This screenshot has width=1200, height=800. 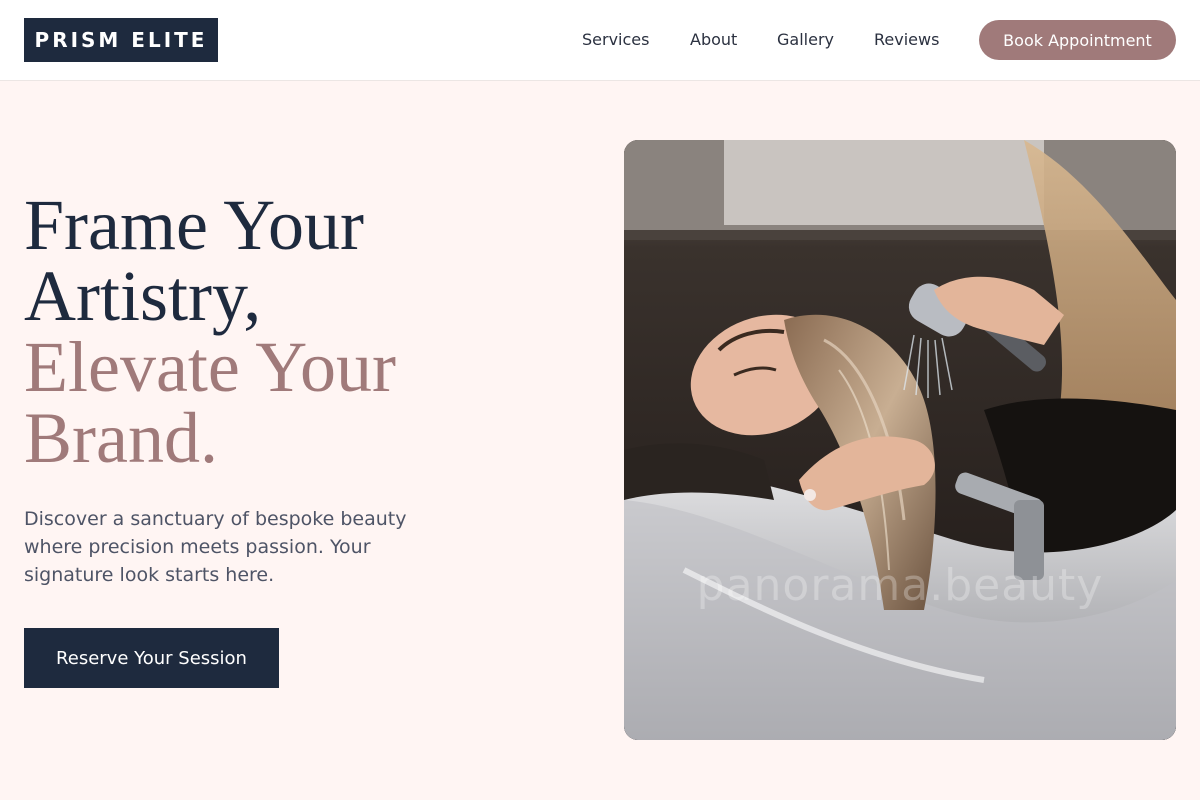 What do you see at coordinates (151, 658) in the screenshot?
I see `reserve-session-button: Reserve Your Session` at bounding box center [151, 658].